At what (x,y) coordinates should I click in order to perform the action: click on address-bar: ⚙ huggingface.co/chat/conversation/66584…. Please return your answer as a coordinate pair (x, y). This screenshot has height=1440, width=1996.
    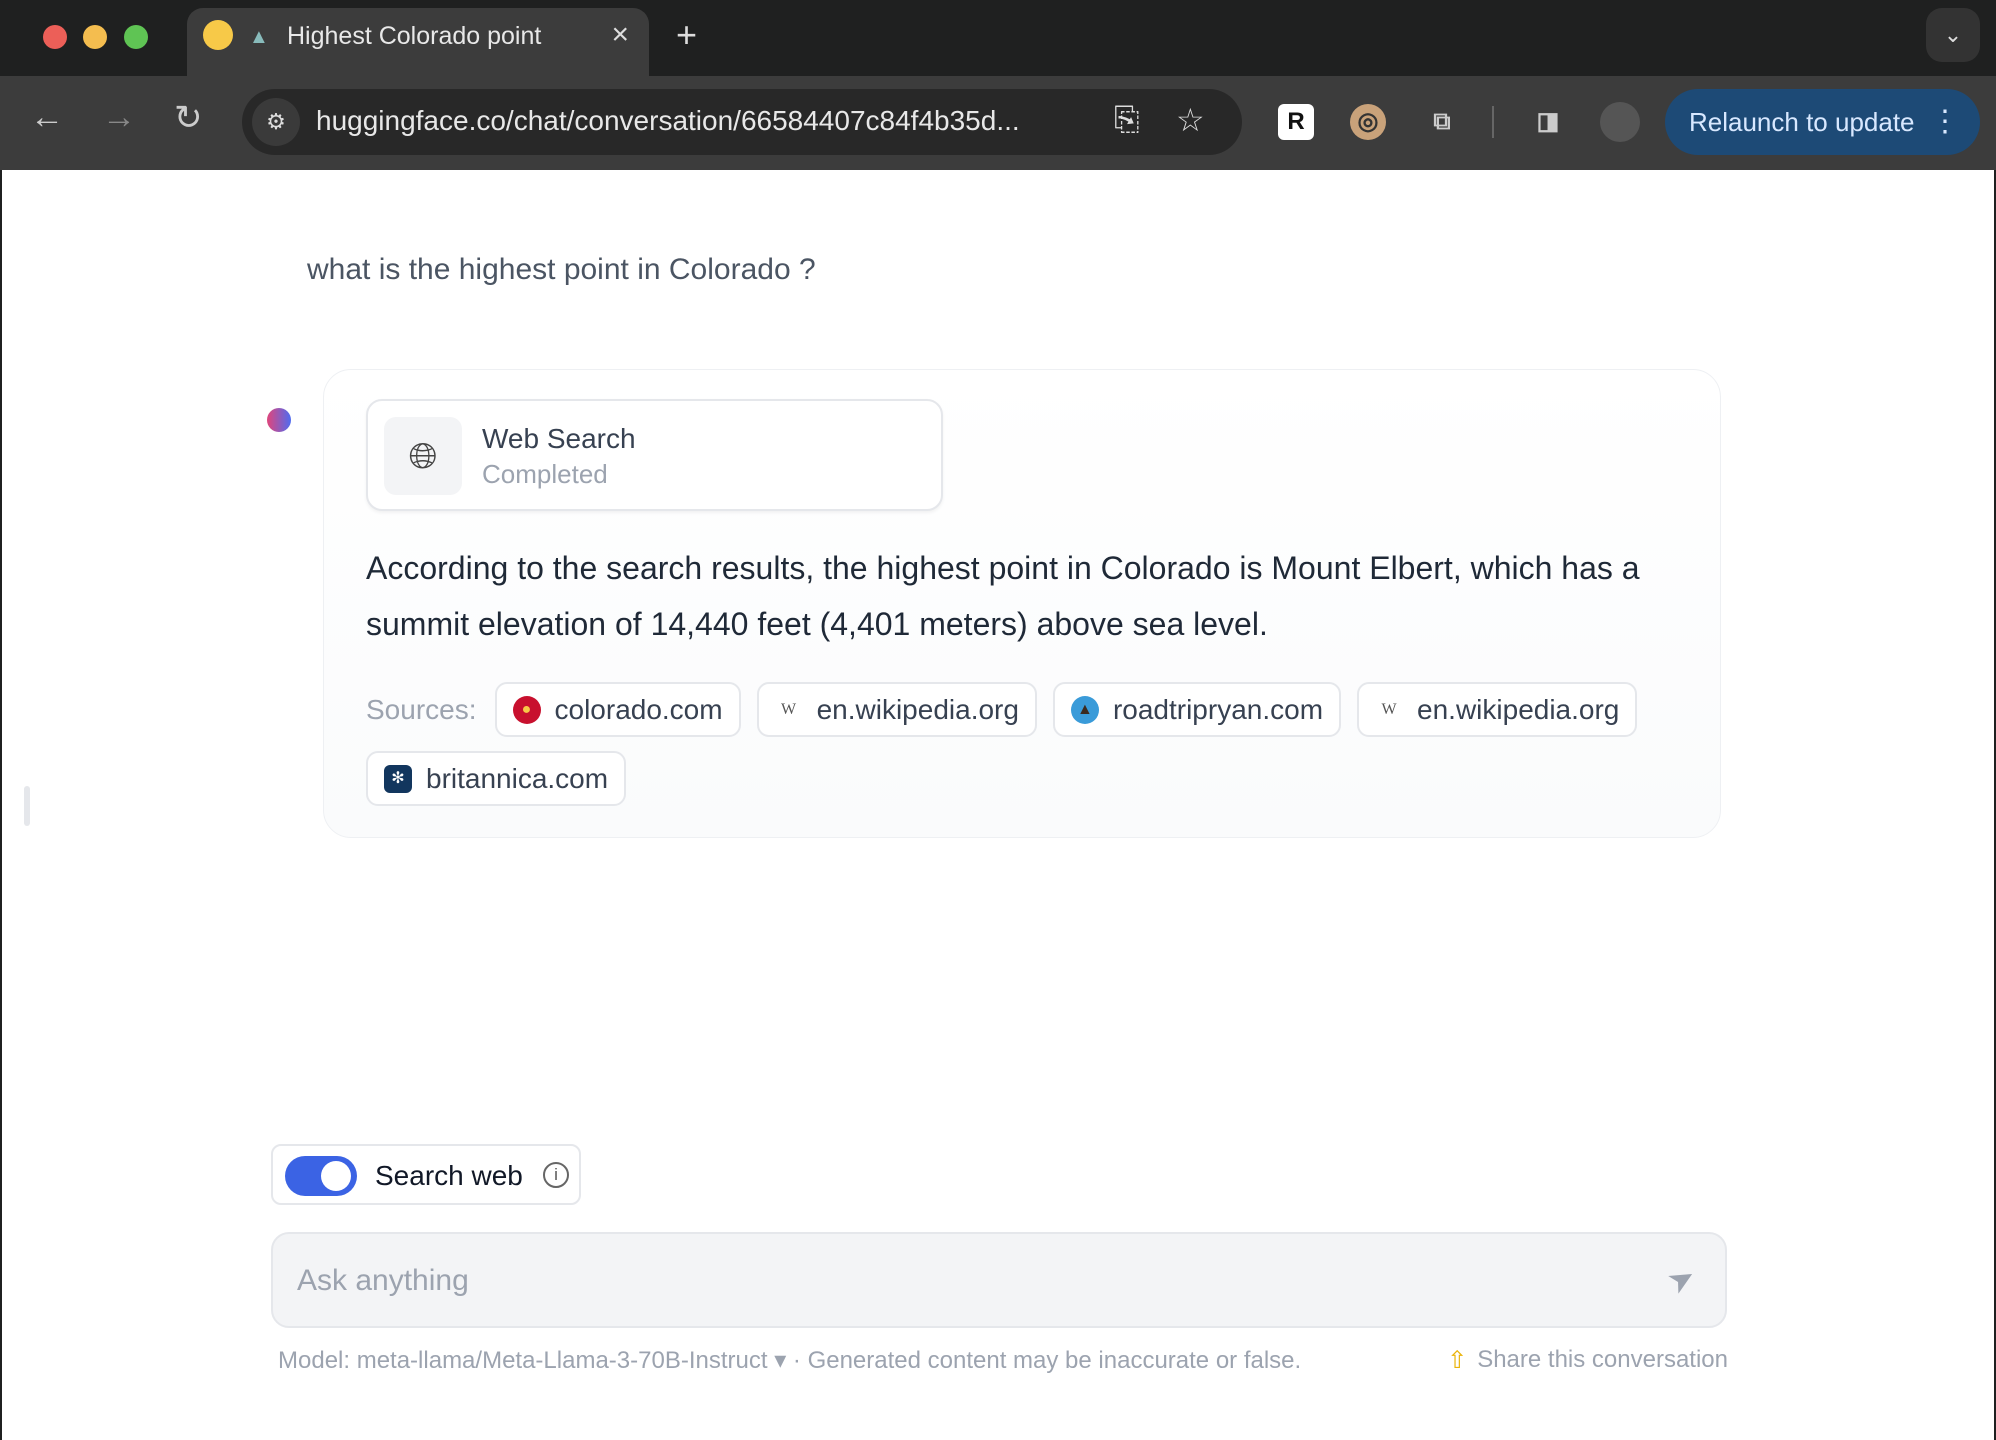
    Looking at the image, I should click on (742, 122).